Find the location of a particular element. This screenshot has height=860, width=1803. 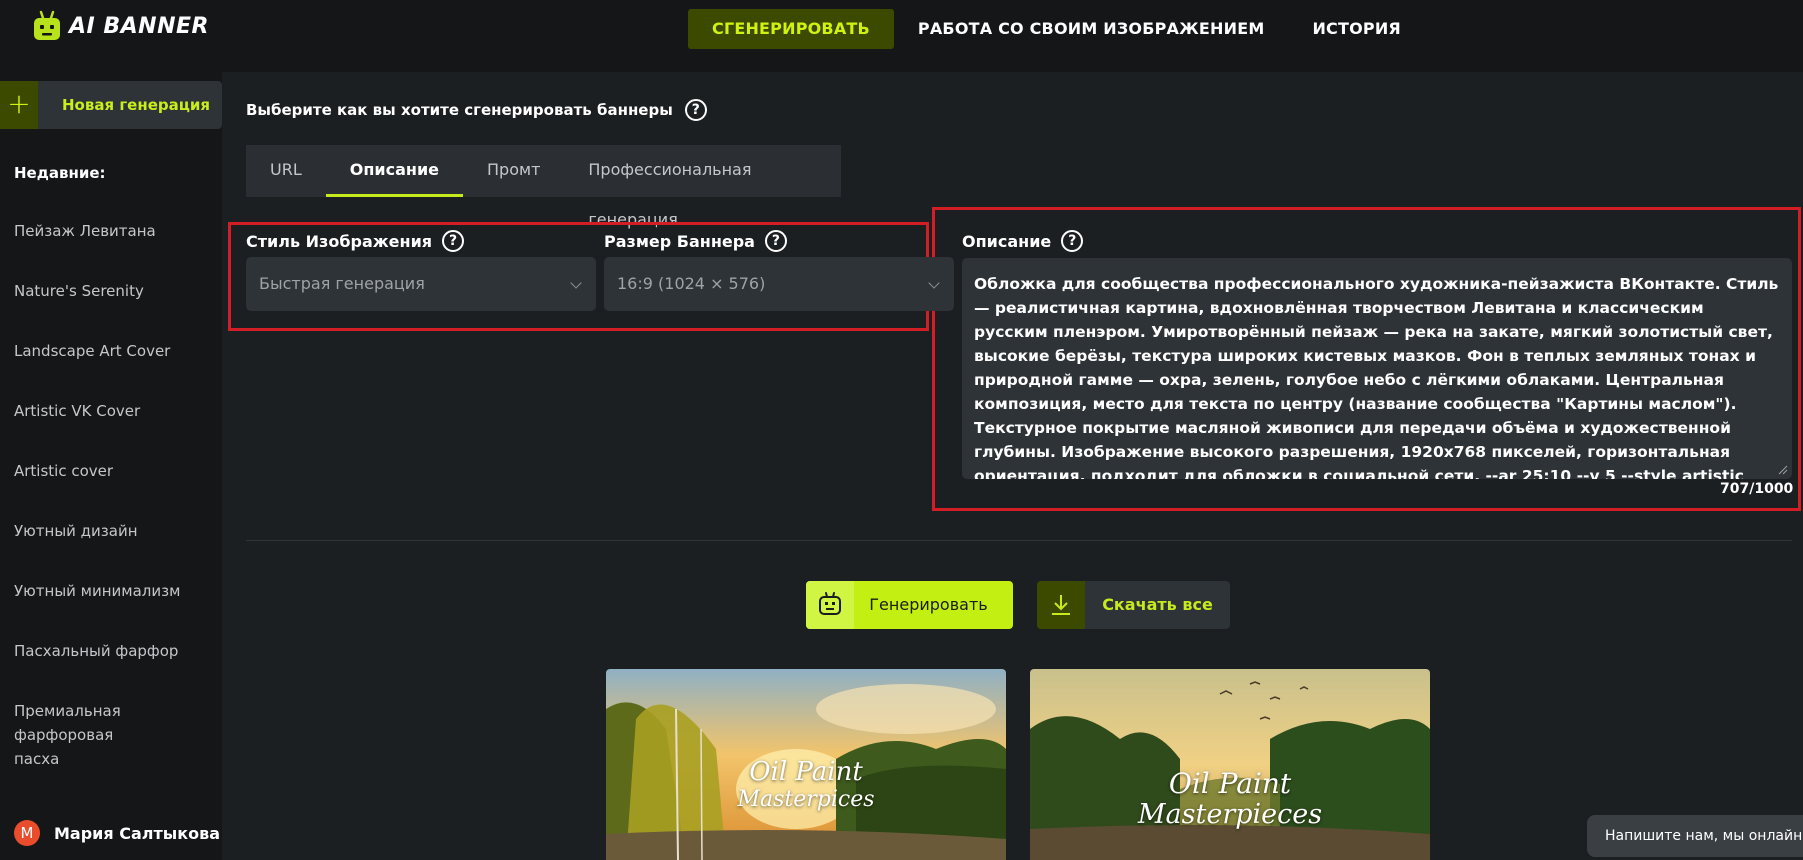

recent-item: Премиальная фарфоровая пасха is located at coordinates (79, 735).